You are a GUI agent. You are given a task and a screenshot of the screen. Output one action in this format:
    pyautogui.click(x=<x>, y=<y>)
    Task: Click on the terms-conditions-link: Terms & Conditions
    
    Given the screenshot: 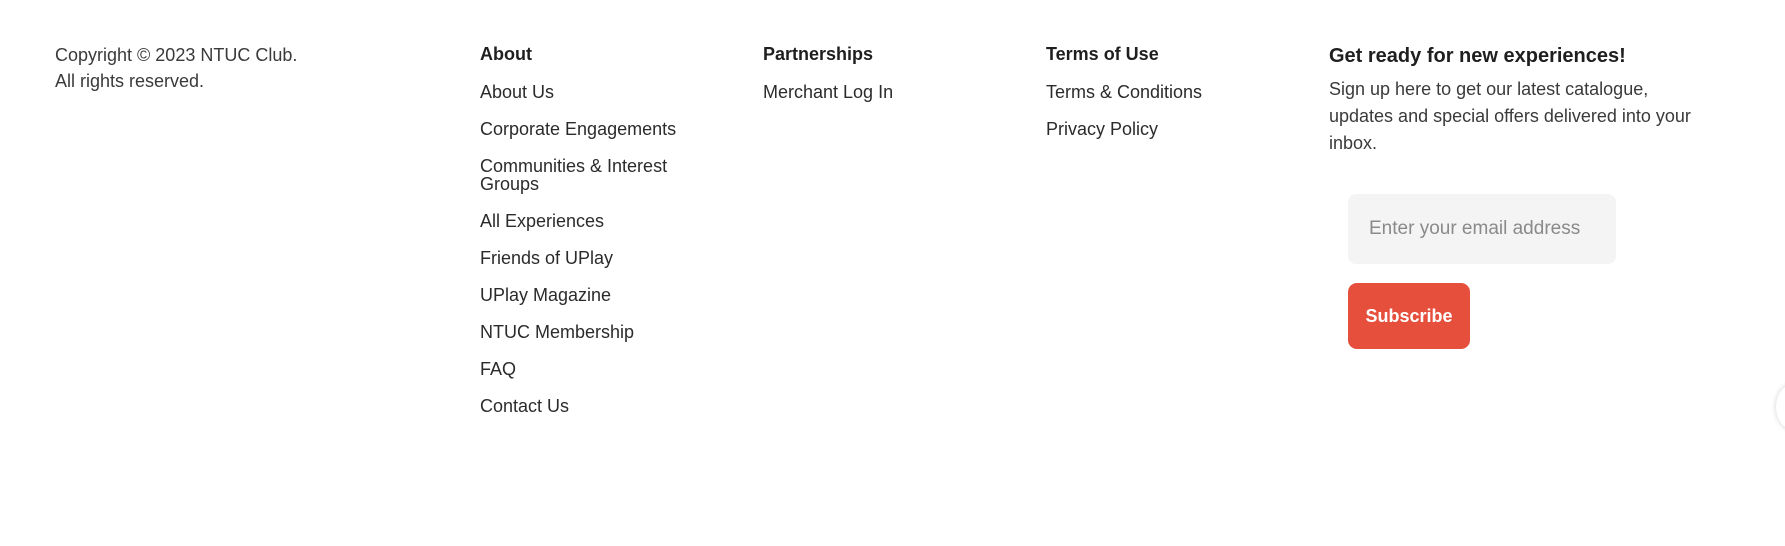 What is the action you would take?
    pyautogui.click(x=1166, y=92)
    